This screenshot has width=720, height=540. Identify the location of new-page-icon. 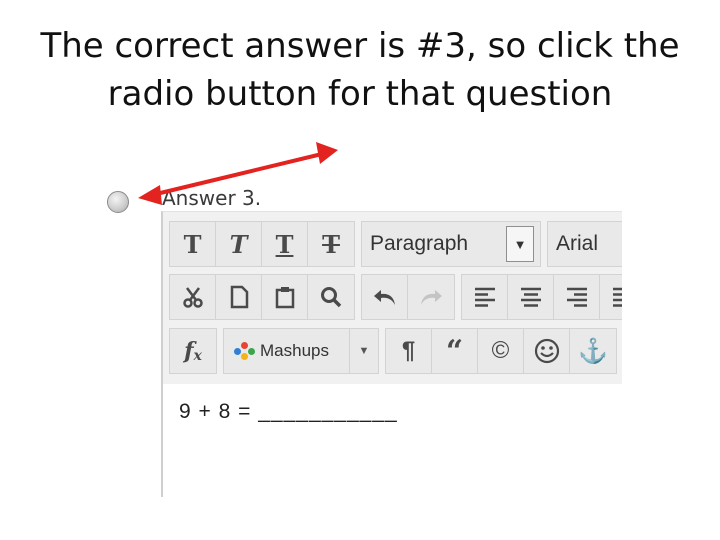
(239, 297).